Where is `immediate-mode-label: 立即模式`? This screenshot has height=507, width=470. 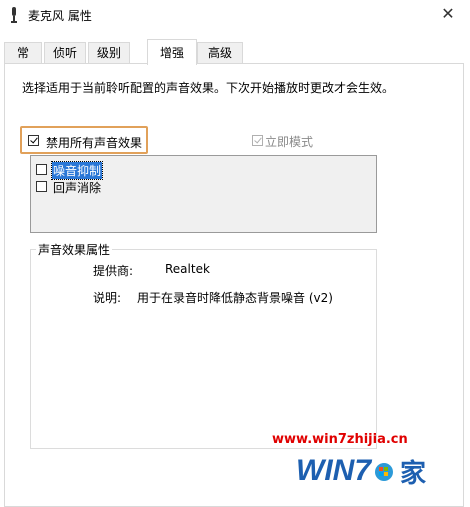
immediate-mode-label: 立即模式 is located at coordinates (289, 142).